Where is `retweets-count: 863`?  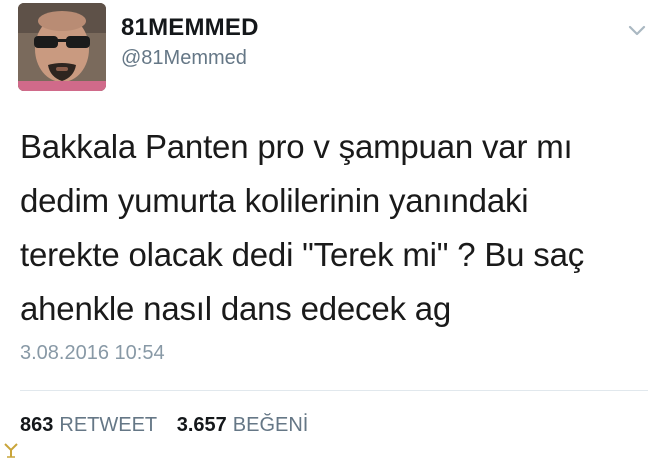
retweets-count: 863 is located at coordinates (37, 425).